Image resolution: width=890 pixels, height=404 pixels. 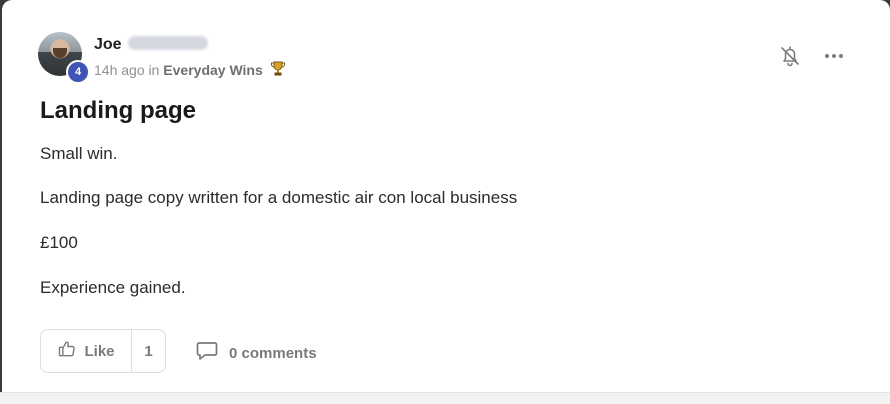 What do you see at coordinates (59, 242) in the screenshot?
I see `post-body-line: £100` at bounding box center [59, 242].